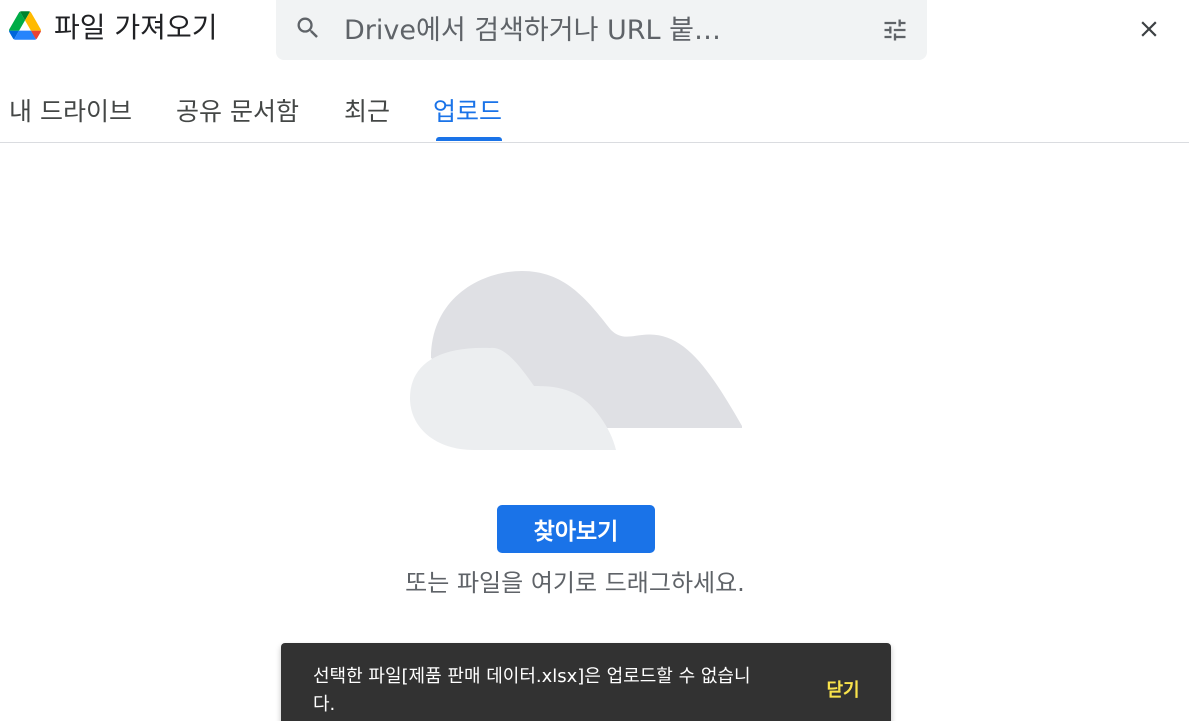 This screenshot has width=1189, height=721. Describe the element at coordinates (576, 360) in the screenshot. I see `cloud-illustration` at that location.